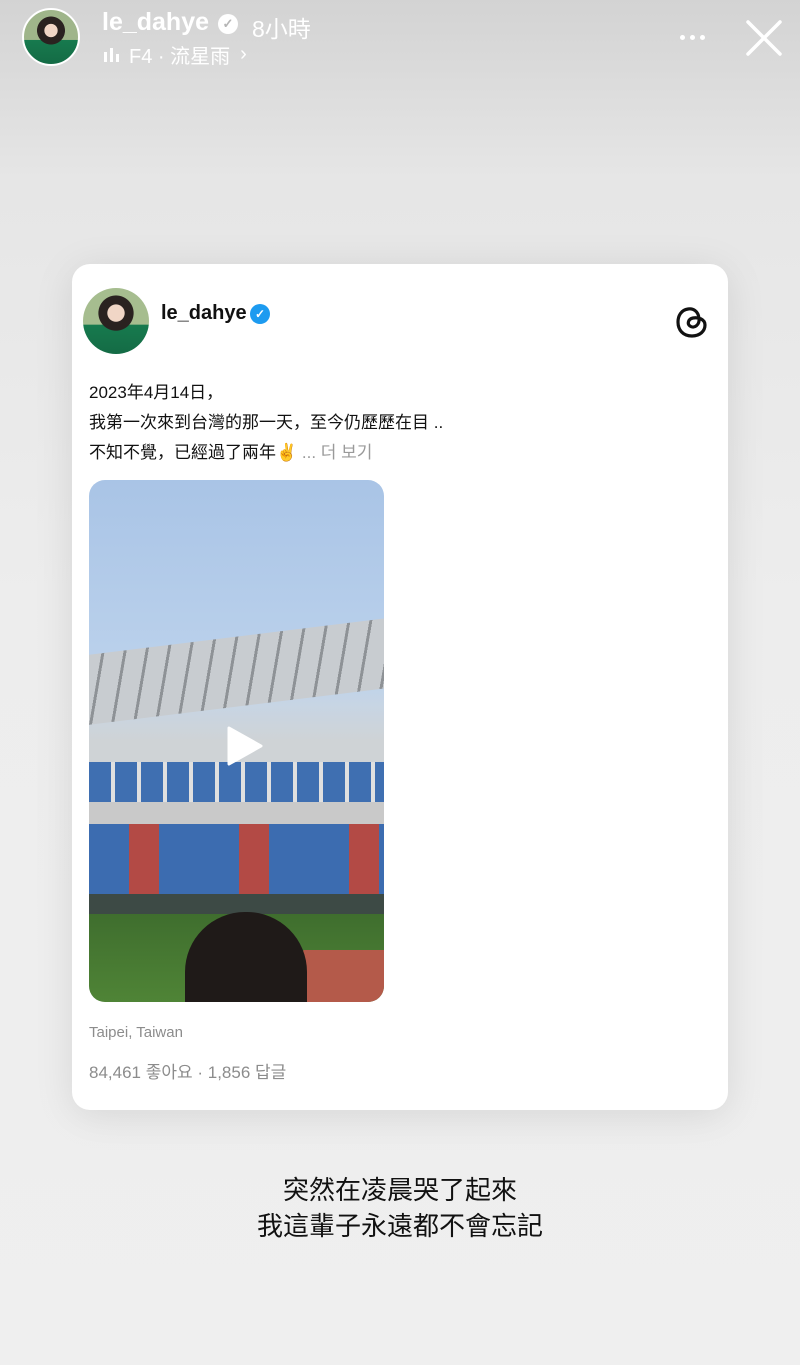 The width and height of the screenshot is (800, 1365). I want to click on music-link: F4 · 流星雨 ›, so click(175, 54).